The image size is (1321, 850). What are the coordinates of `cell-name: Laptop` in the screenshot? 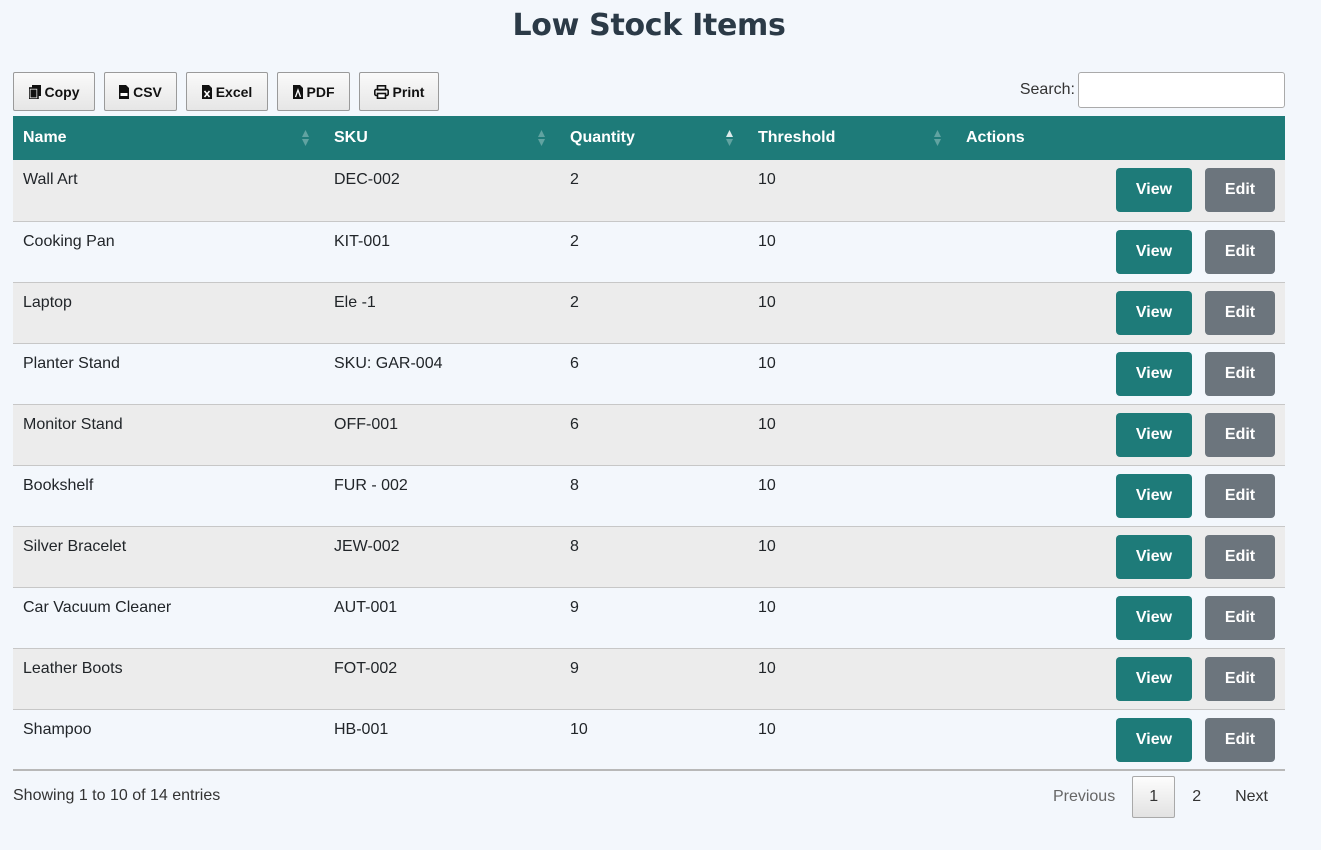 It's located at (47, 302).